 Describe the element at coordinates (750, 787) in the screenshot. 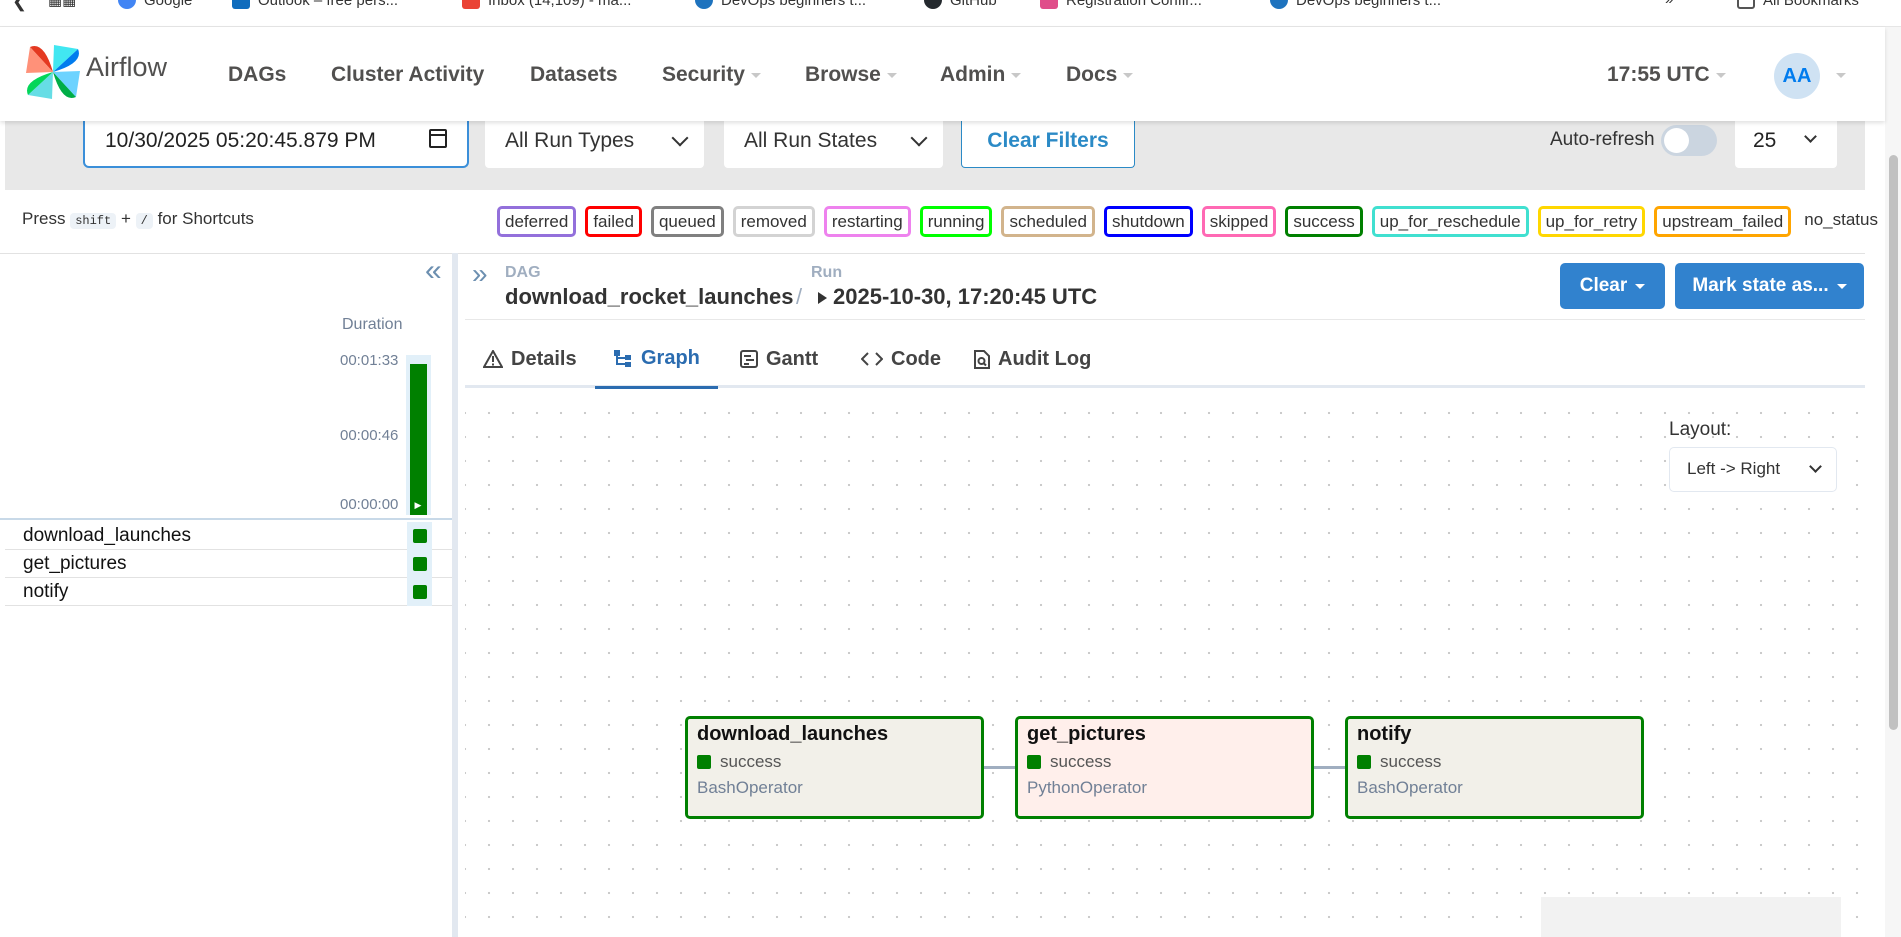

I see `node-operator: BashOperator` at that location.